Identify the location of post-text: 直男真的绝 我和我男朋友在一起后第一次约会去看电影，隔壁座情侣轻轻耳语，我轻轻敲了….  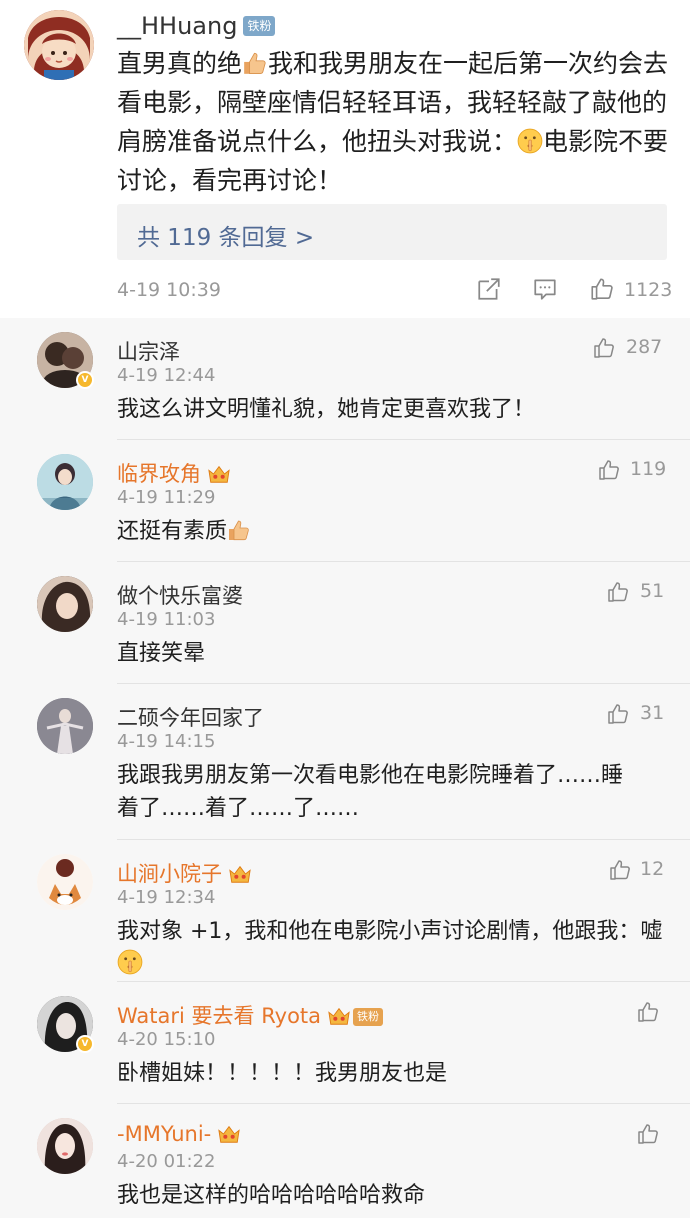
(393, 122).